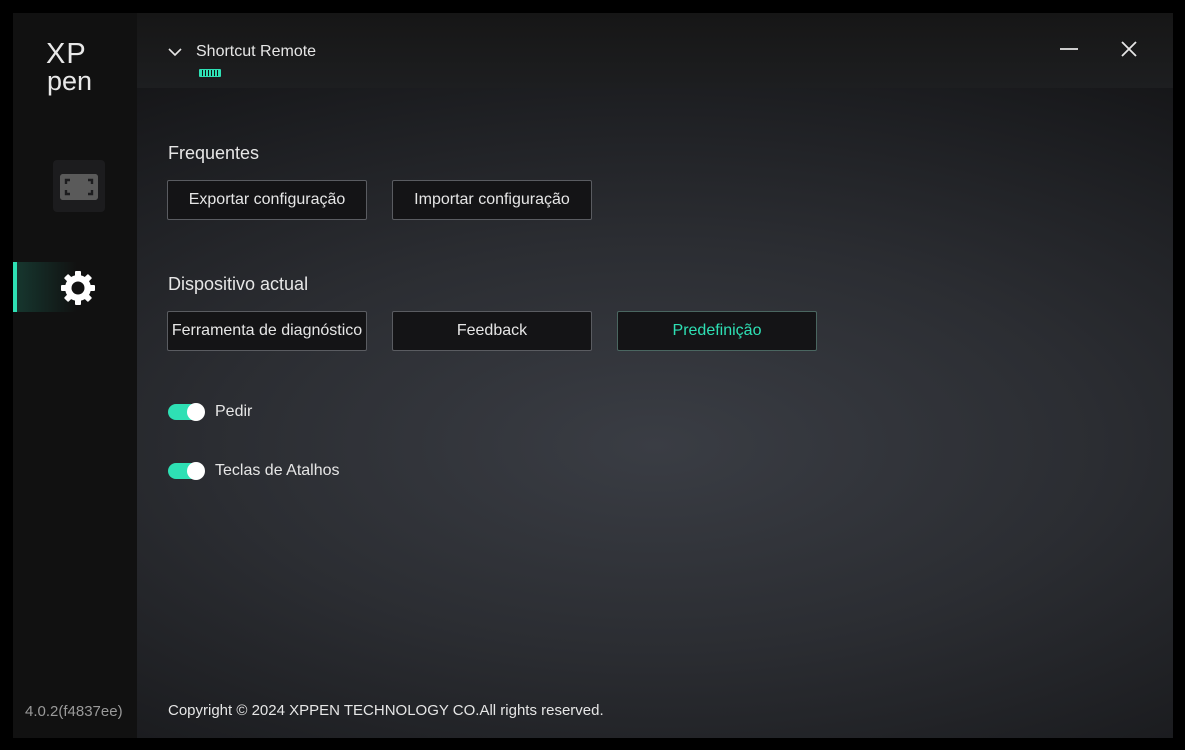 The image size is (1185, 750). Describe the element at coordinates (210, 73) in the screenshot. I see `battery-icon` at that location.